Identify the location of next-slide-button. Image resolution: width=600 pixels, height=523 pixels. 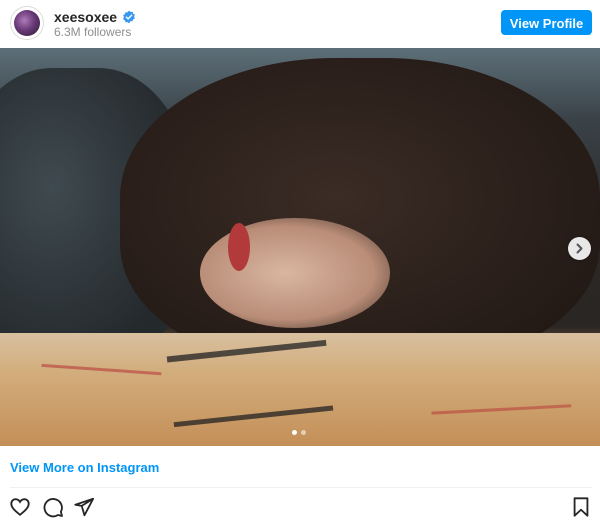
(579, 248).